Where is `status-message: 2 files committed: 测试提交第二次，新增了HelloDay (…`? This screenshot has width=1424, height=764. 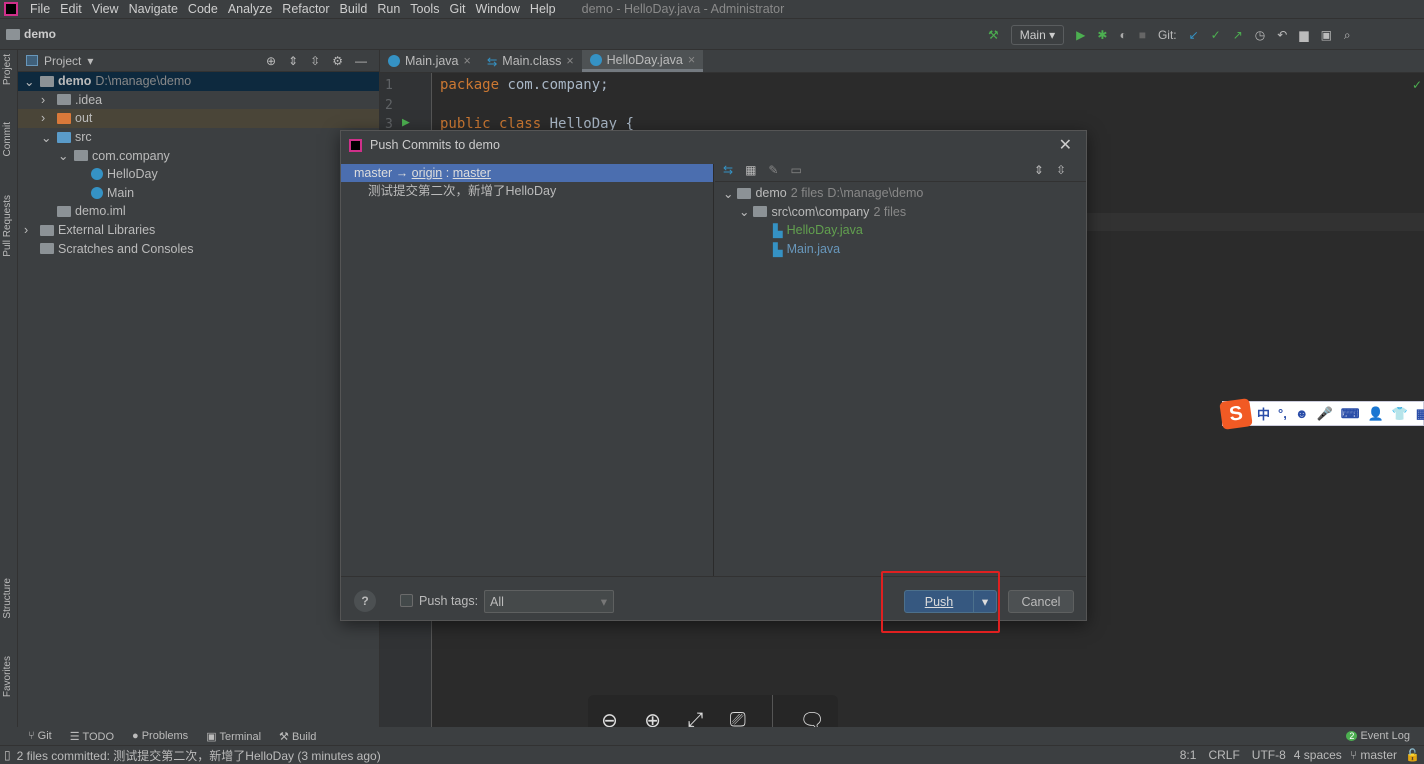 status-message: 2 files committed: 测试提交第二次，新增了HelloDay (… is located at coordinates (199, 755).